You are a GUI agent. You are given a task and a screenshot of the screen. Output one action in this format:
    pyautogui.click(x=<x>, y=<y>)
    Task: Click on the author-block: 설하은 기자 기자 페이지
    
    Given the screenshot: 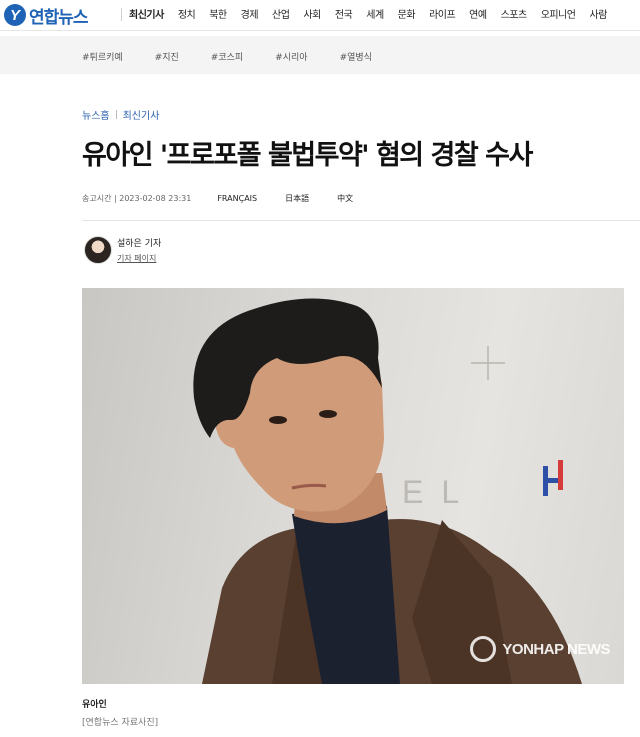 What is the action you would take?
    pyautogui.click(x=122, y=250)
    